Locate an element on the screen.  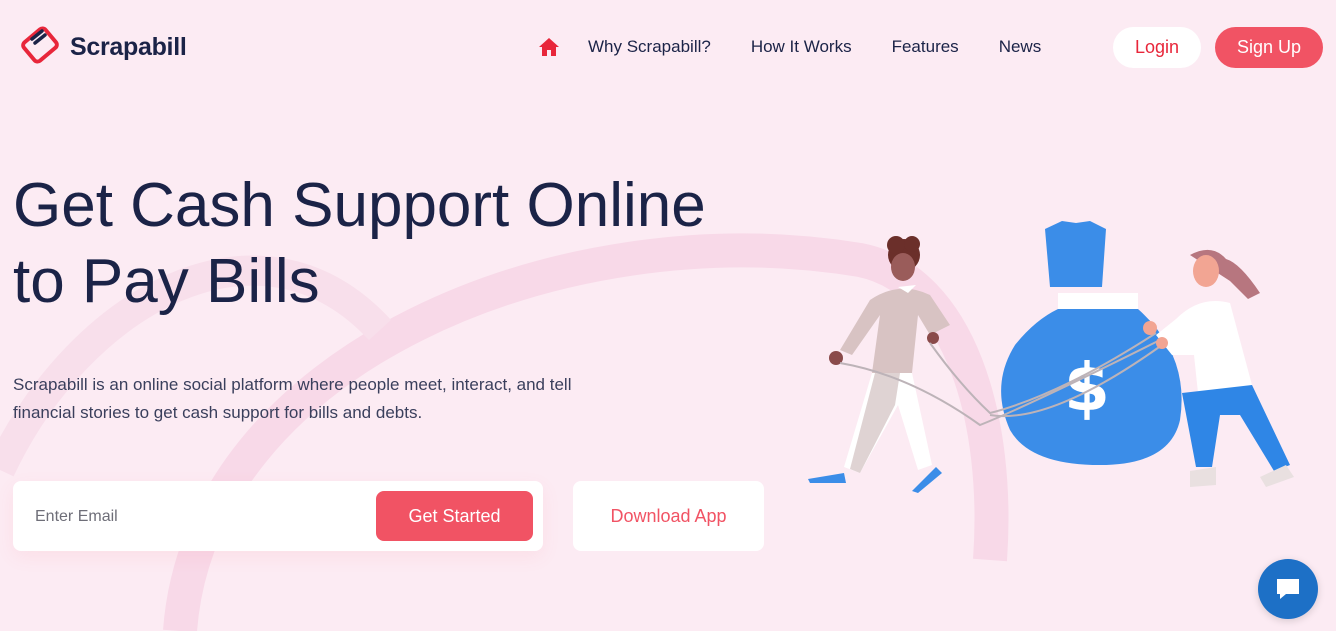
nav-link-news: News is located at coordinates (1020, 47).